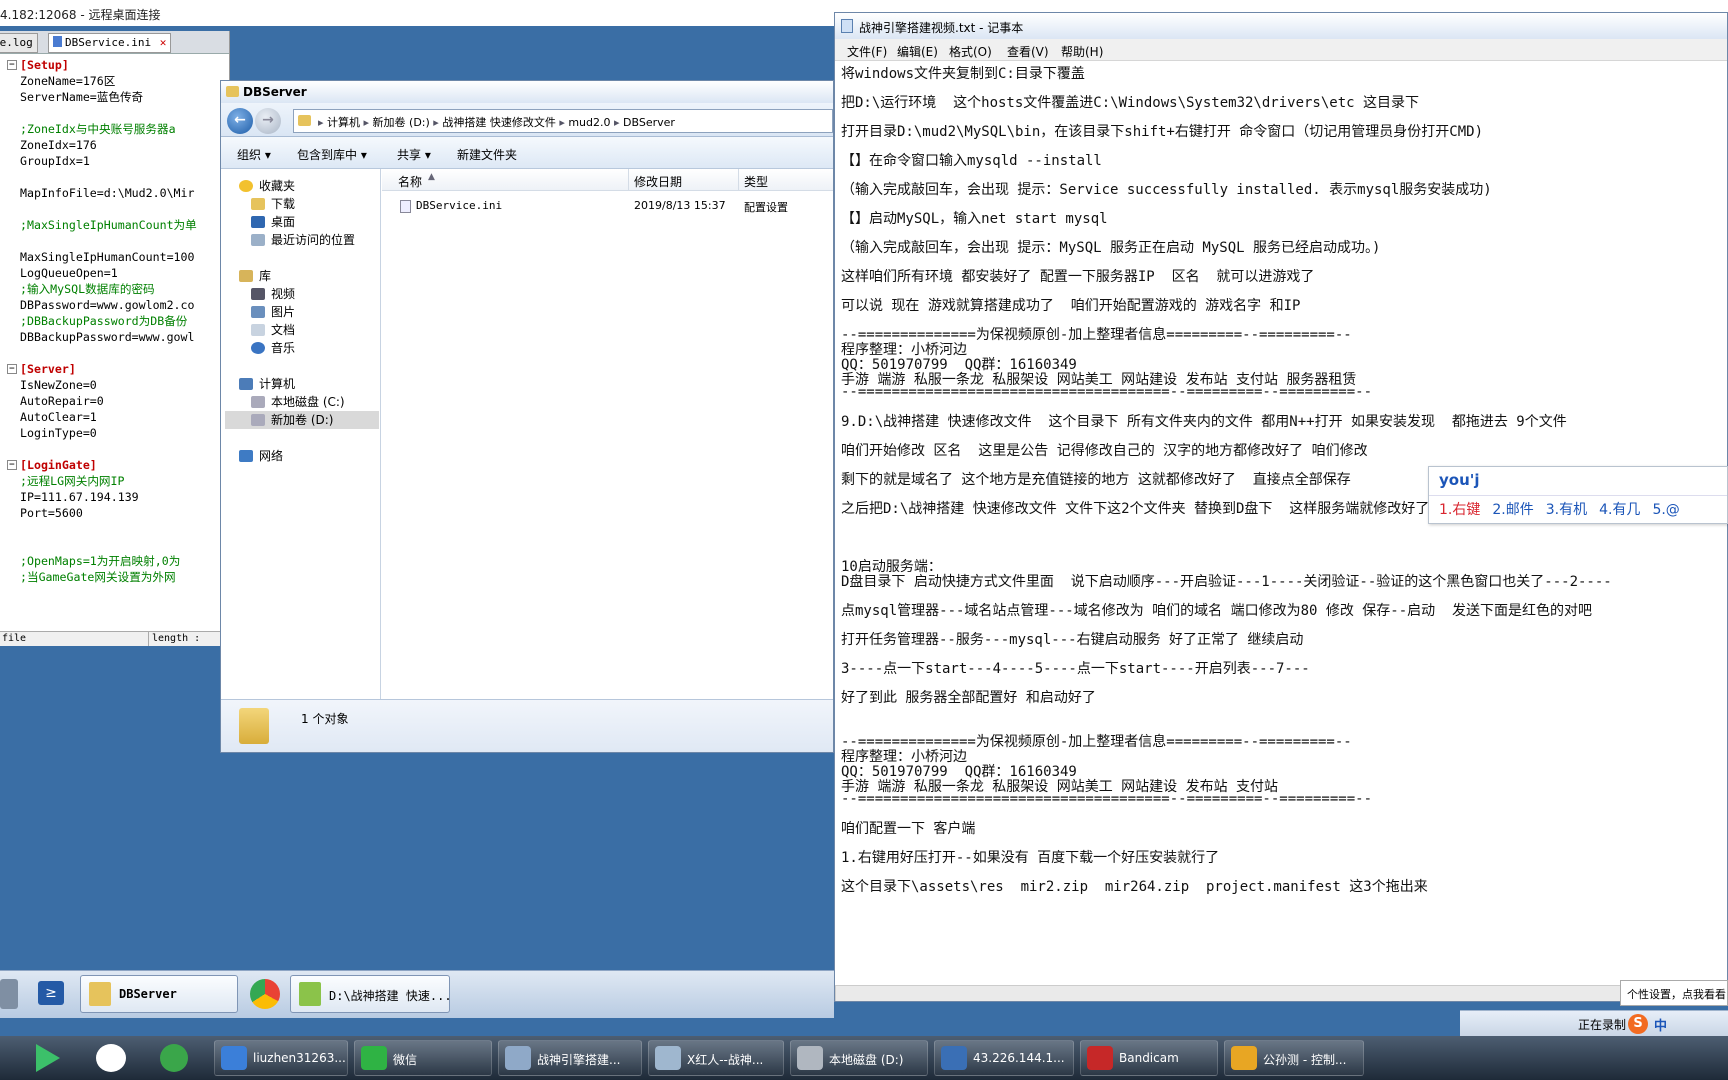 The height and width of the screenshot is (1080, 1728). What do you see at coordinates (649, 122) in the screenshot?
I see `breadcrumb-item: DBServer` at bounding box center [649, 122].